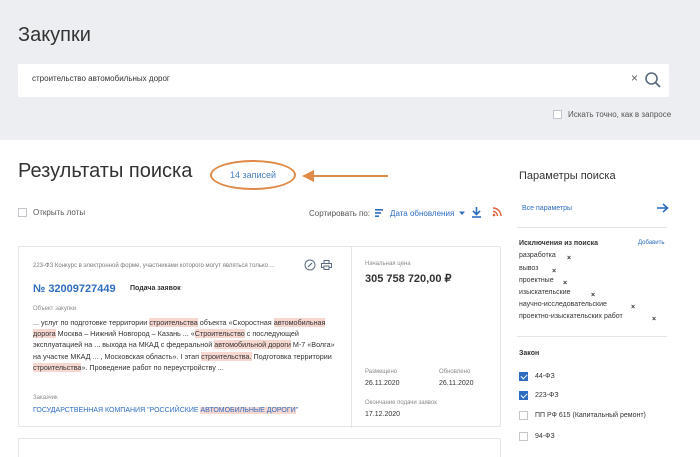 The height and width of the screenshot is (457, 700). Describe the element at coordinates (105, 171) in the screenshot. I see `results-title: Результаты поиска` at that location.